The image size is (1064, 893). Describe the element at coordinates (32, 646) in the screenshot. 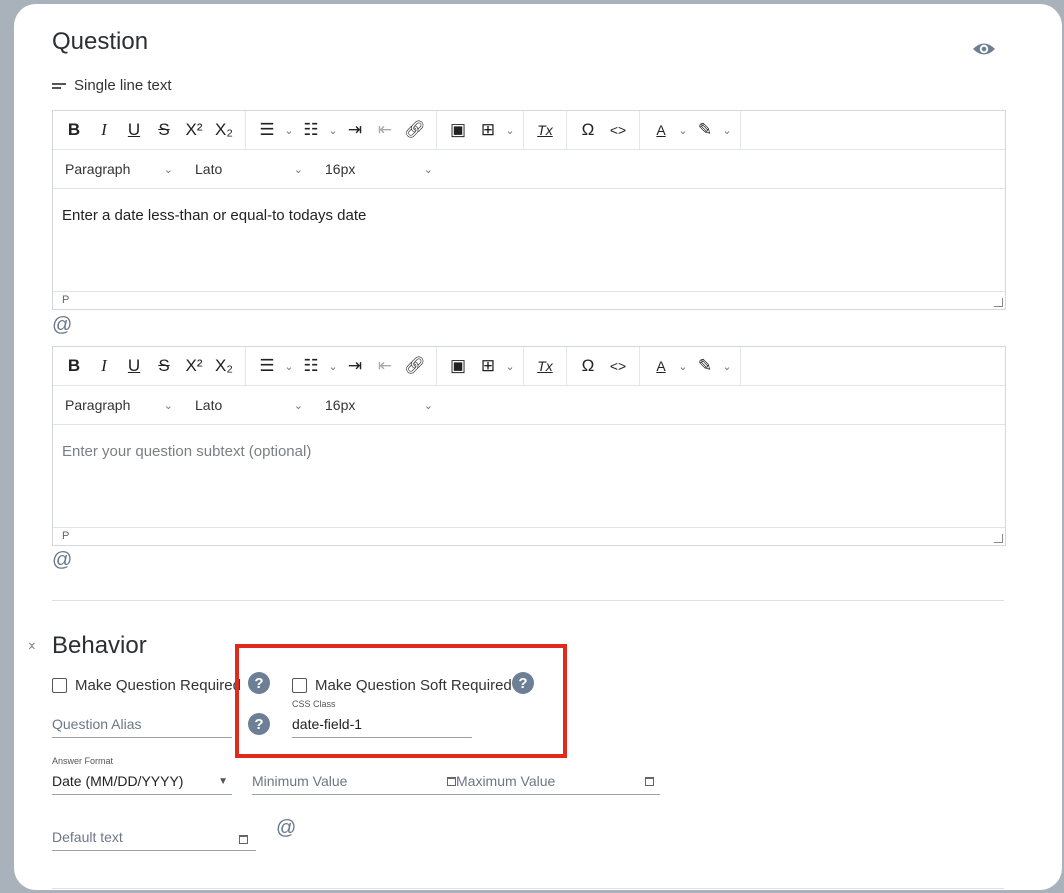

I see `collapse-chevron-icon: ⌄ ⌃` at that location.